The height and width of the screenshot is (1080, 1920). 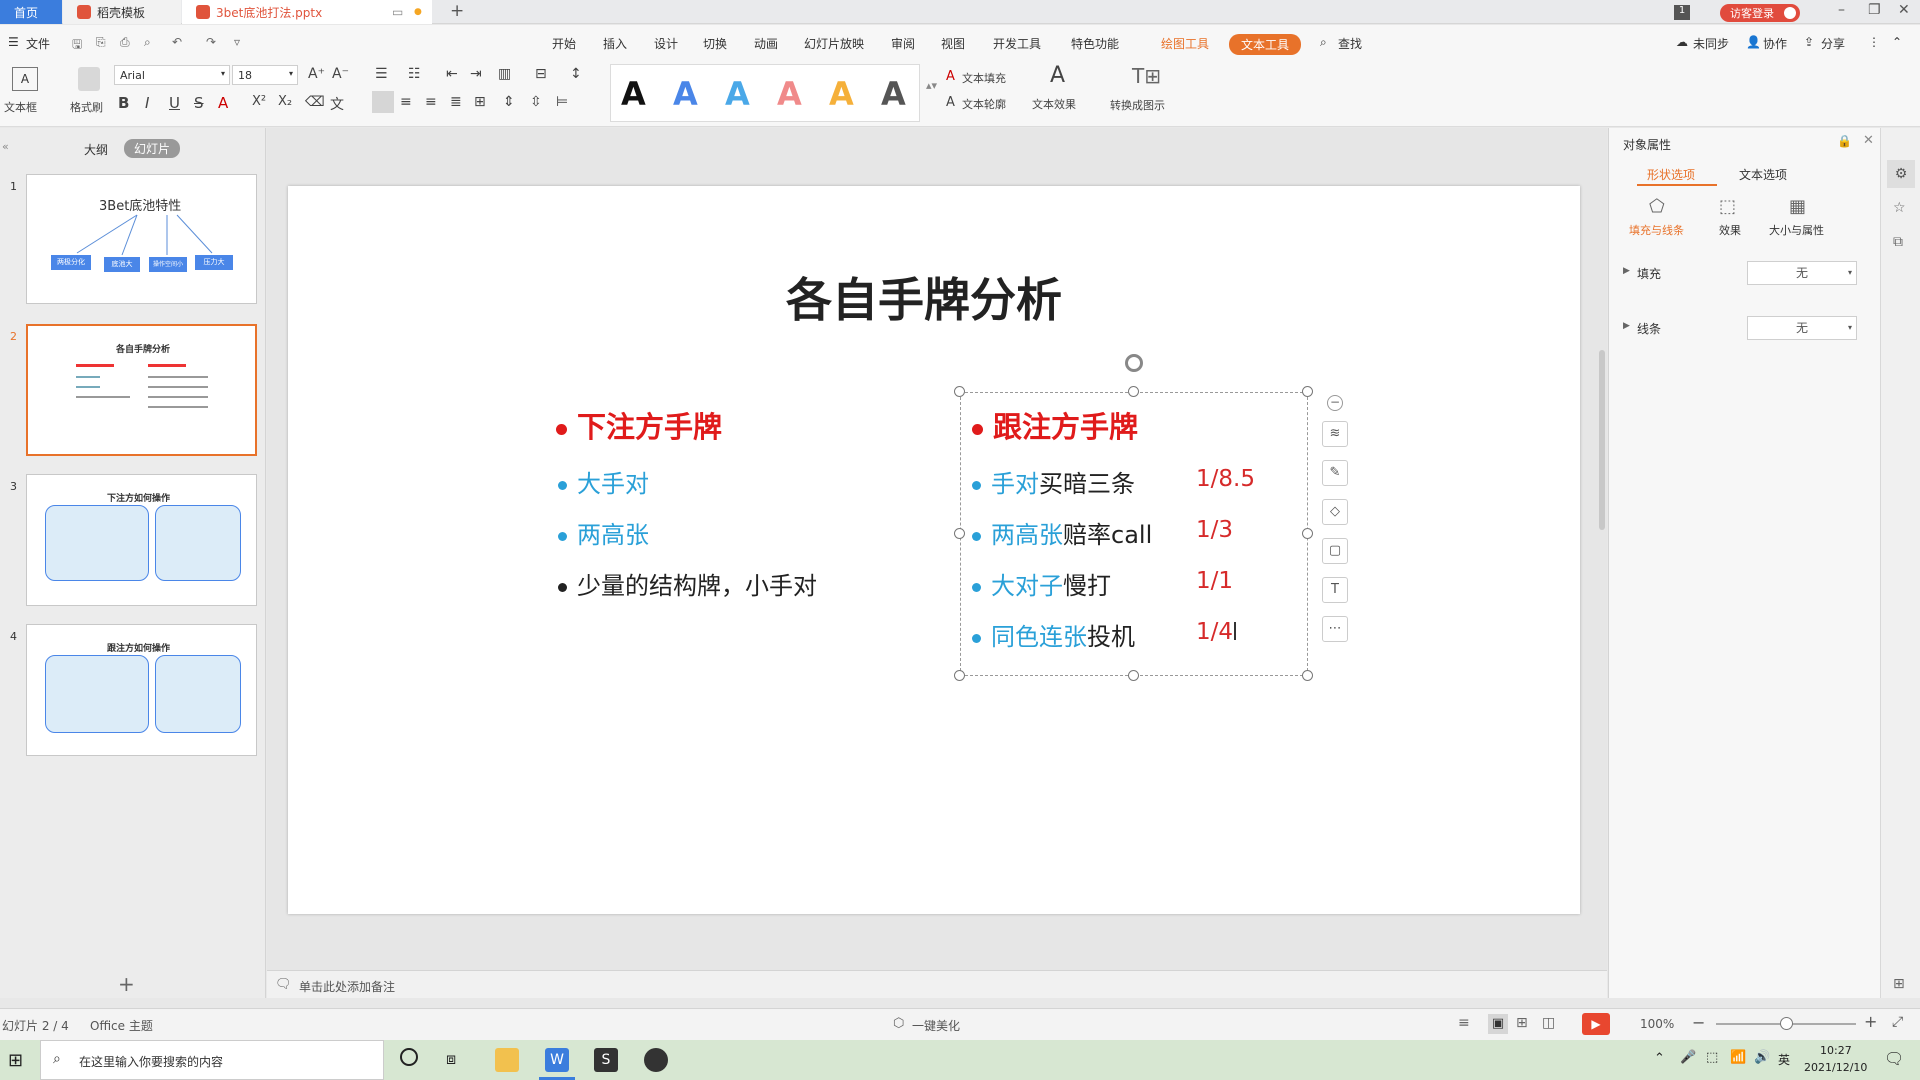 What do you see at coordinates (147, 103) in the screenshot?
I see `italic-icon: I` at bounding box center [147, 103].